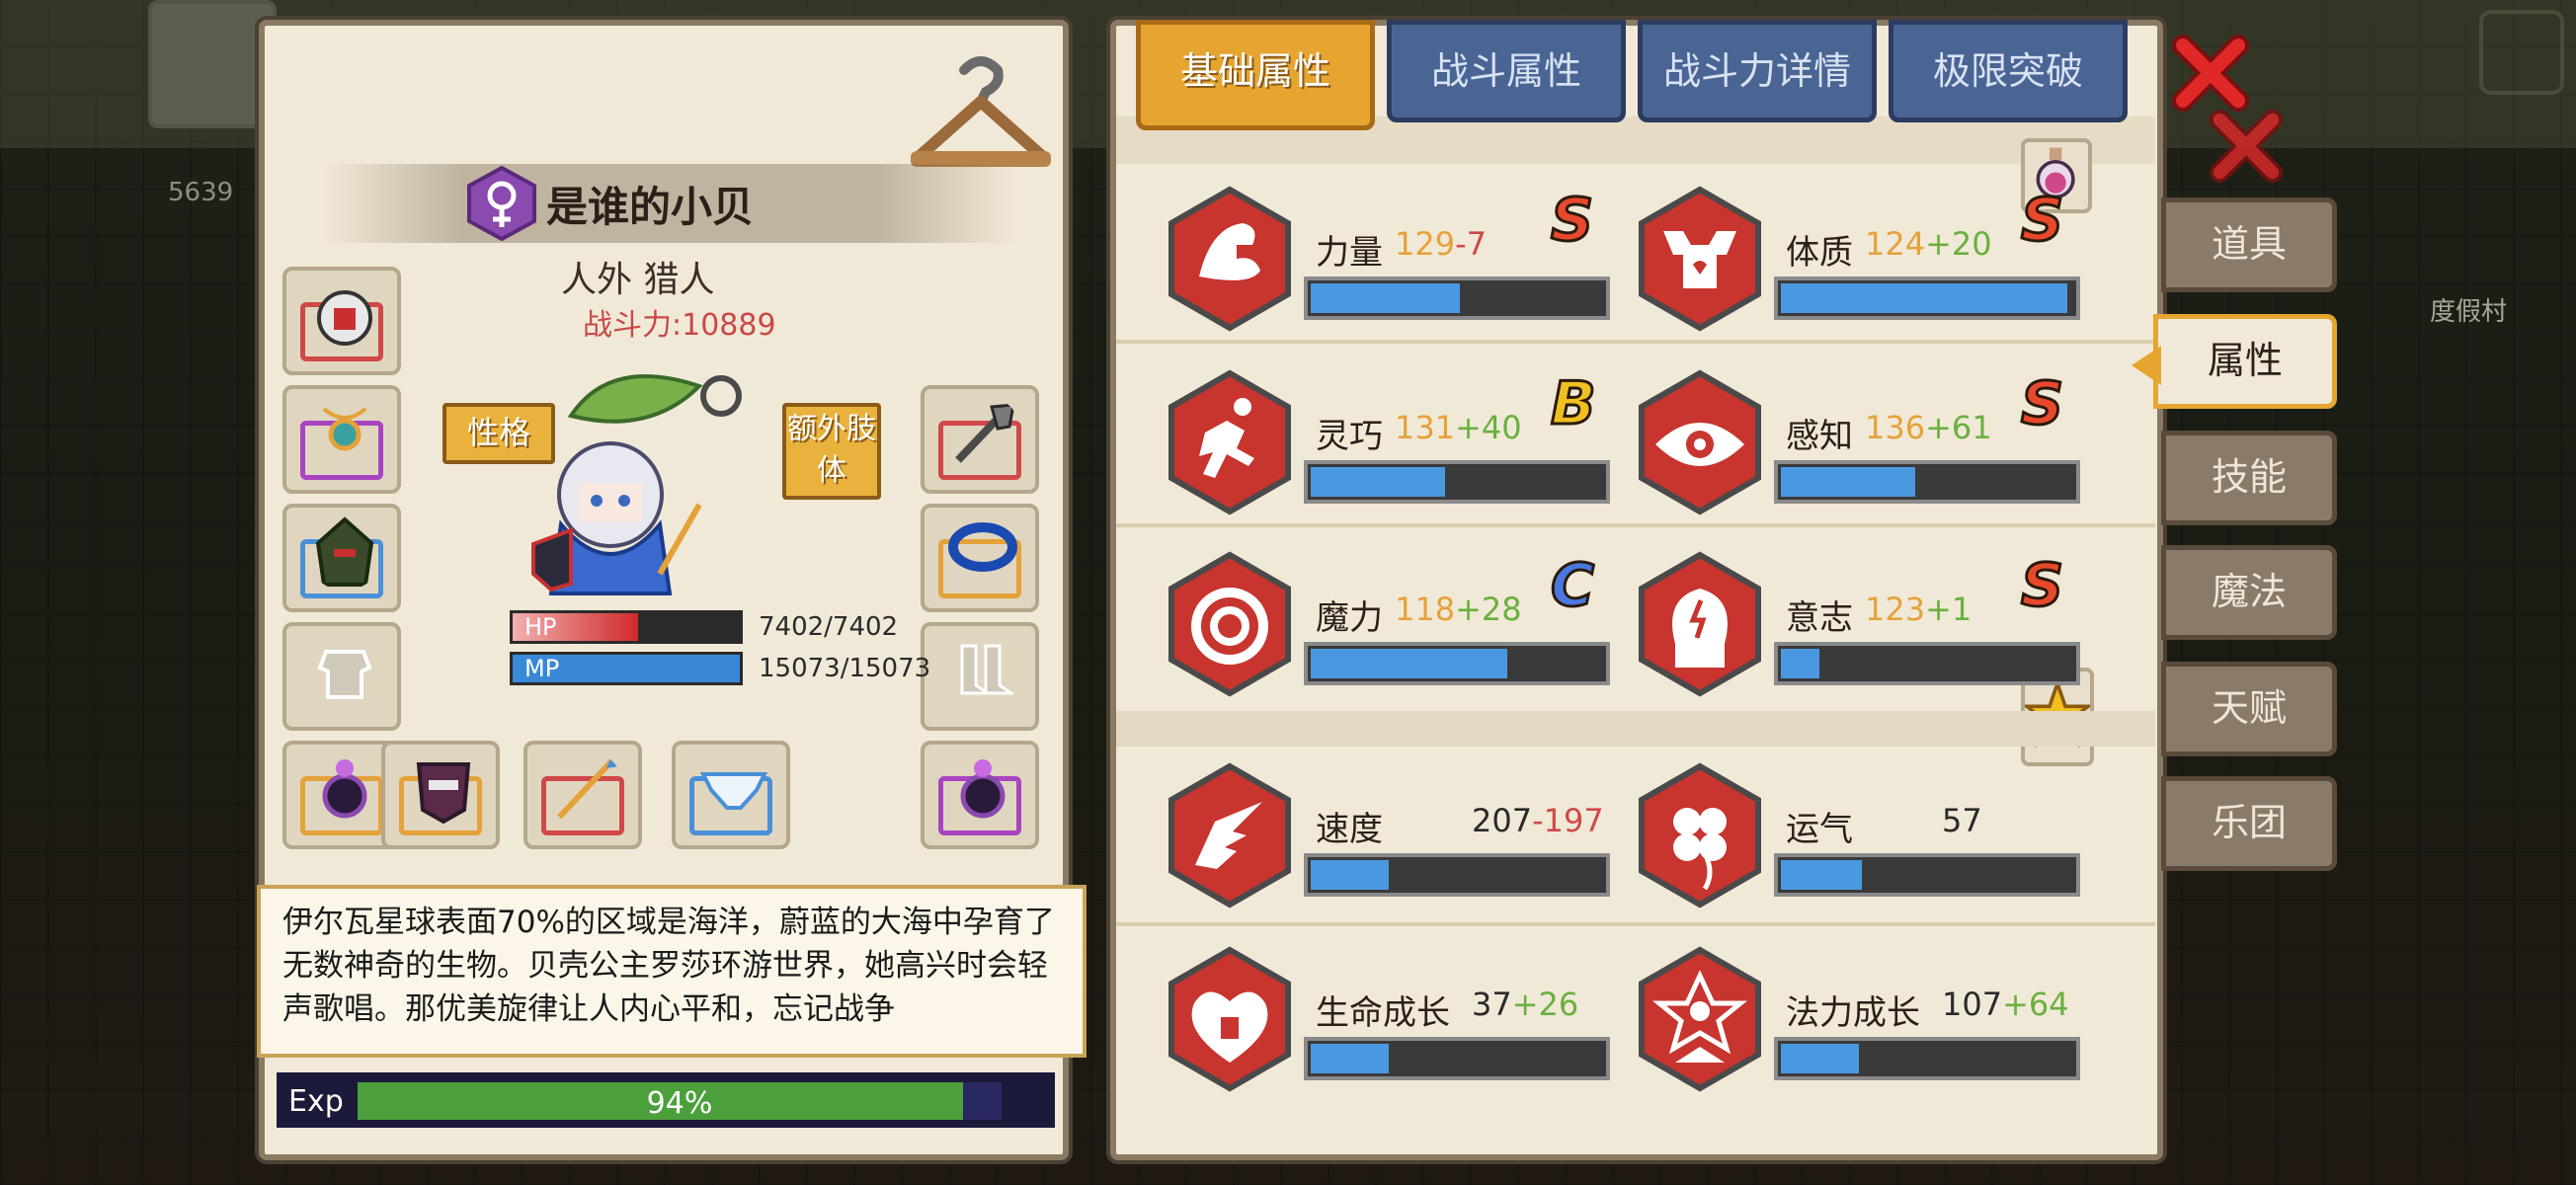 The height and width of the screenshot is (1185, 2576). Describe the element at coordinates (1492, 1005) in the screenshot. I see `stat-base: 37` at that location.